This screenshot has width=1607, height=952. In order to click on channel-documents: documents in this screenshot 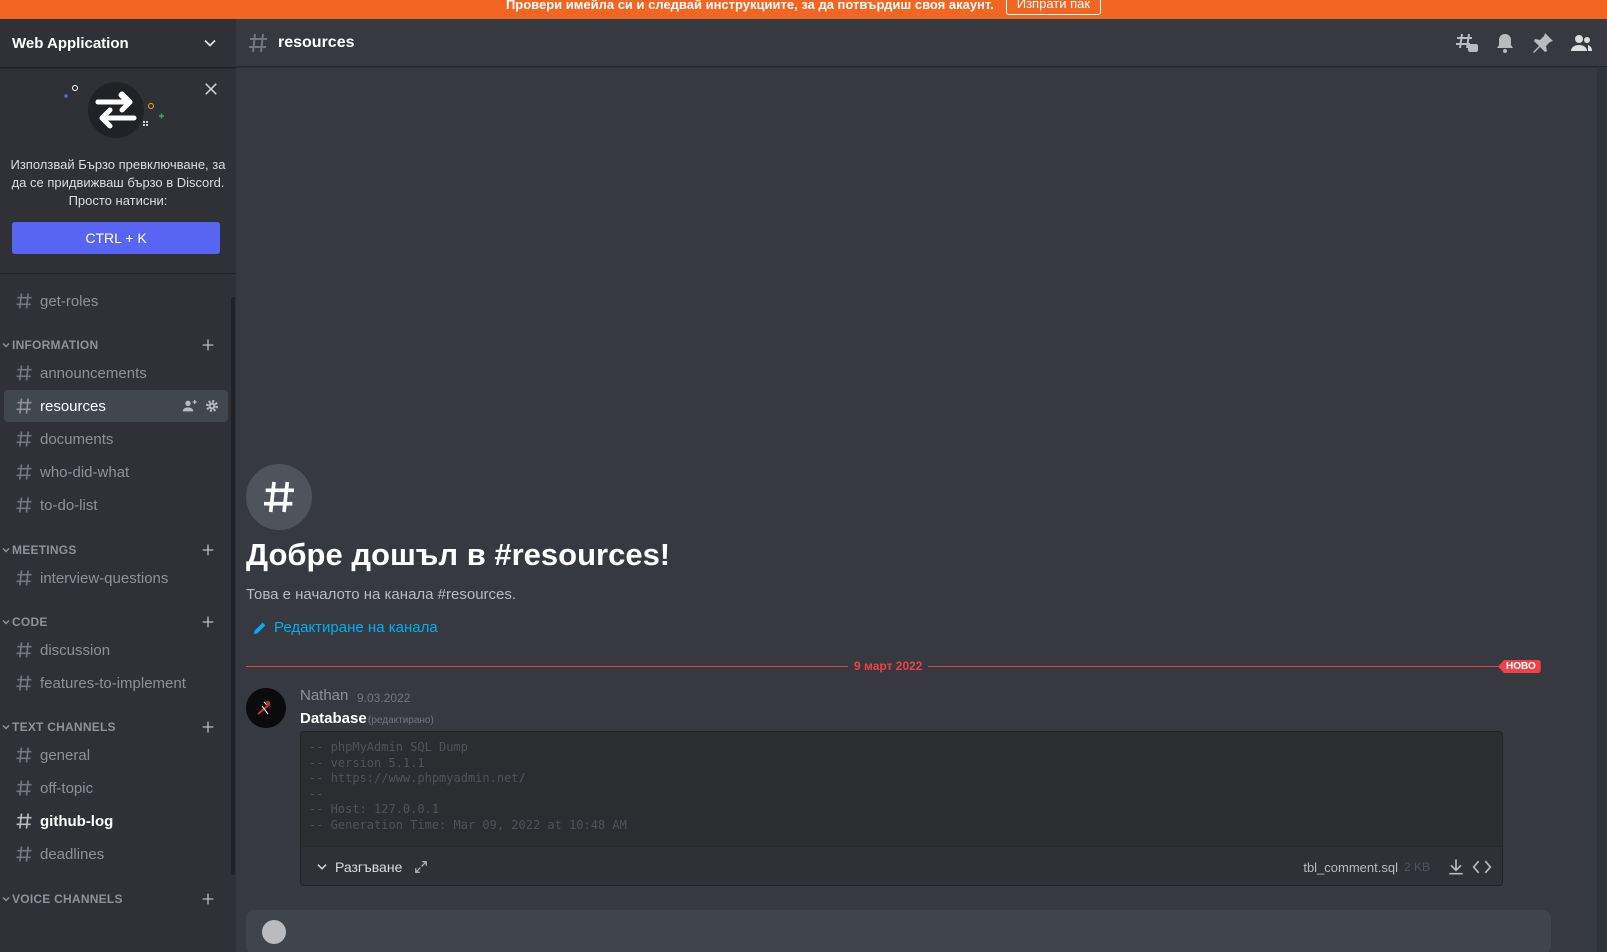, I will do `click(116, 439)`.